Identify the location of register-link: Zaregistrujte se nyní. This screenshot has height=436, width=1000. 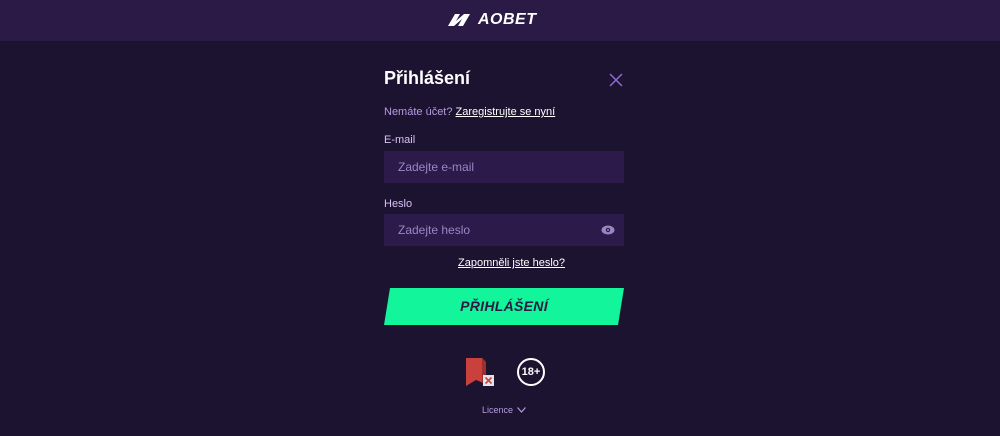
(506, 112).